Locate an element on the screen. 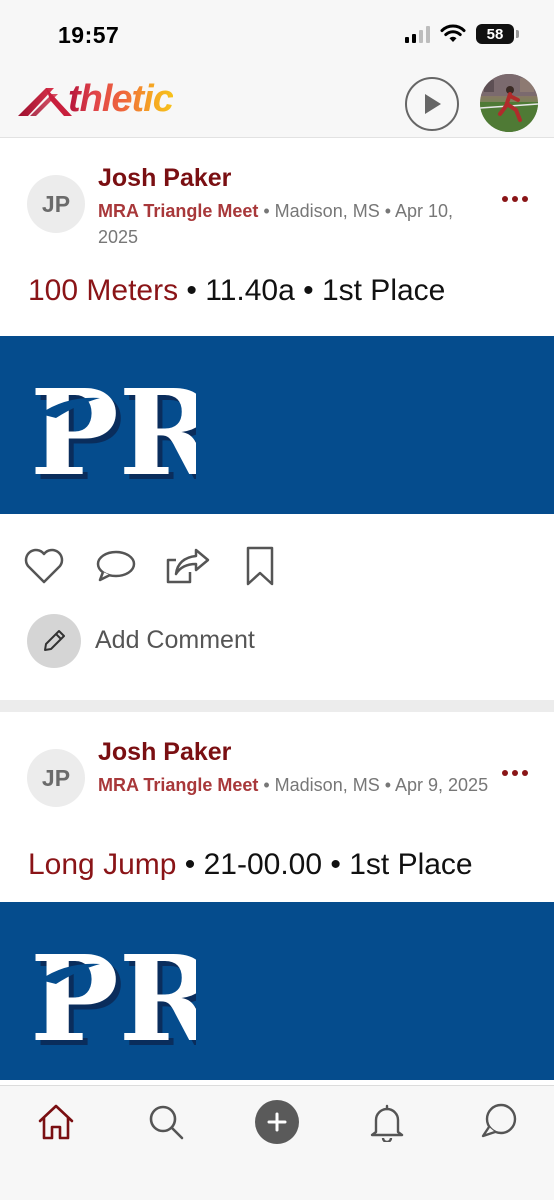 The width and height of the screenshot is (554, 1200). result-line: Long Jump • 21-00.00 • 1st Place is located at coordinates (277, 853).